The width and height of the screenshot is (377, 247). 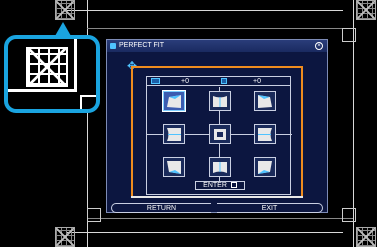 I want to click on return-label: RETURN, so click(x=161, y=208).